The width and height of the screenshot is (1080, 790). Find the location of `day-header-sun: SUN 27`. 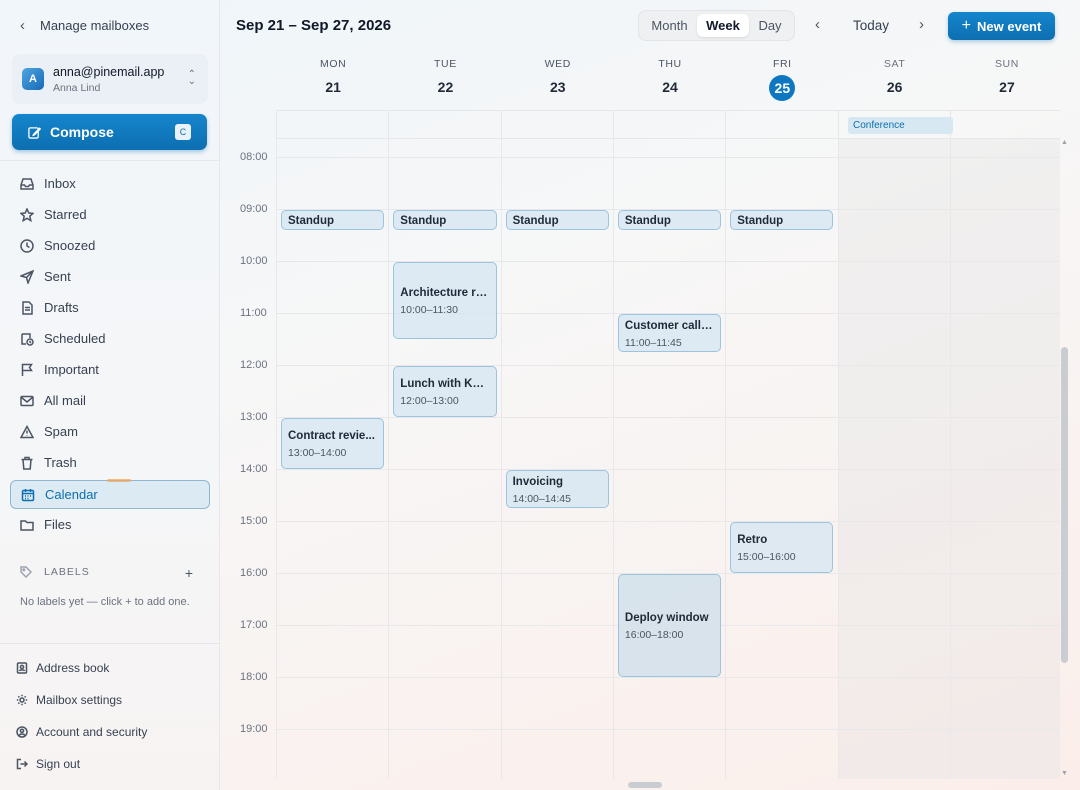

day-header-sun: SUN 27 is located at coordinates (1007, 83).